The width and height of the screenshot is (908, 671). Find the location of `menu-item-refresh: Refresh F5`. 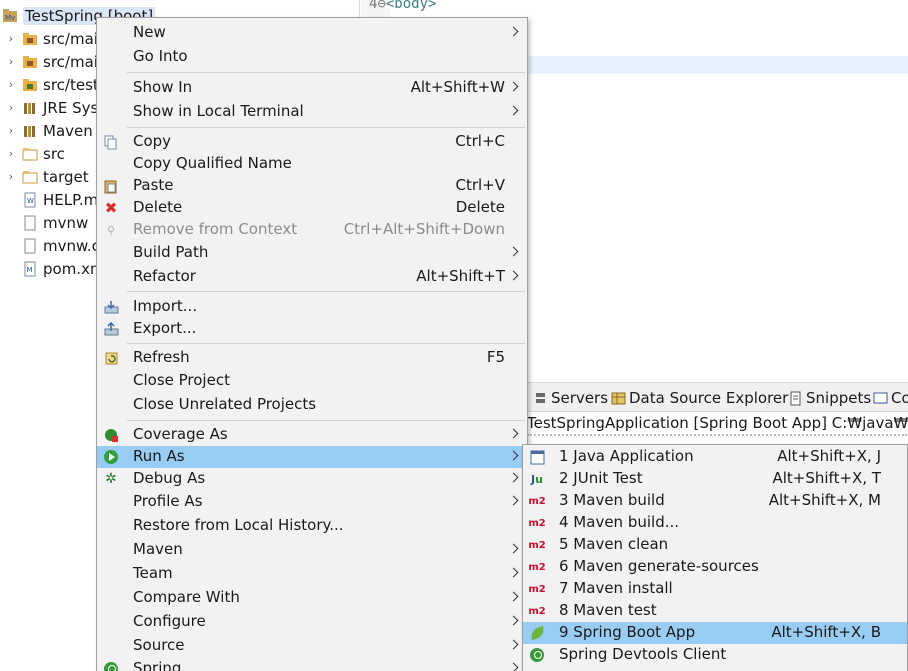

menu-item-refresh: Refresh F5 is located at coordinates (312, 358).